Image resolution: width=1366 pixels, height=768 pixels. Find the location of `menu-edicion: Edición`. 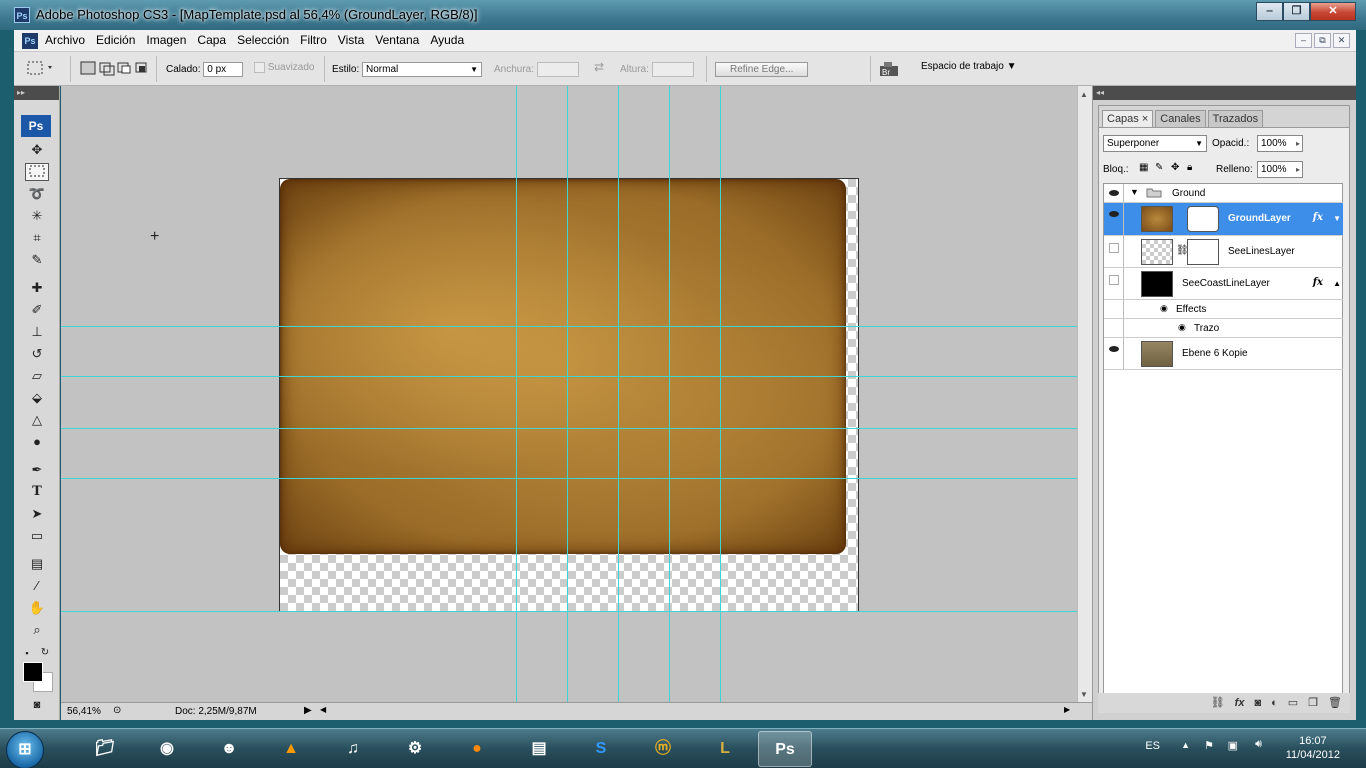

menu-edicion: Edición is located at coordinates (115, 40).